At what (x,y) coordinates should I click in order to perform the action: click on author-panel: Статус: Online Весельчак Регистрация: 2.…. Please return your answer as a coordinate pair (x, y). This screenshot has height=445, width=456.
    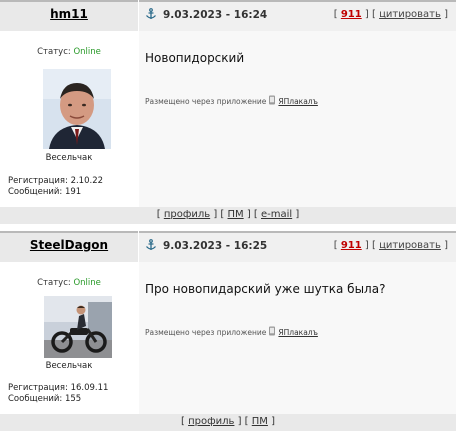
    Looking at the image, I should click on (69, 119).